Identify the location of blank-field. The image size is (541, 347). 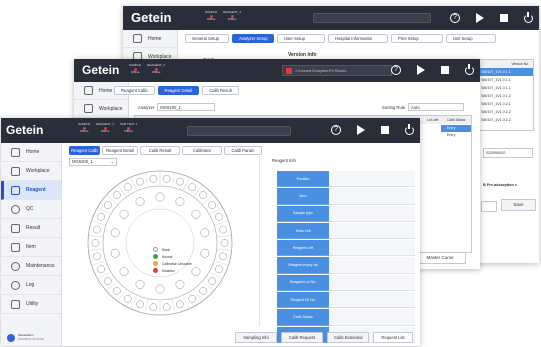
(489, 206).